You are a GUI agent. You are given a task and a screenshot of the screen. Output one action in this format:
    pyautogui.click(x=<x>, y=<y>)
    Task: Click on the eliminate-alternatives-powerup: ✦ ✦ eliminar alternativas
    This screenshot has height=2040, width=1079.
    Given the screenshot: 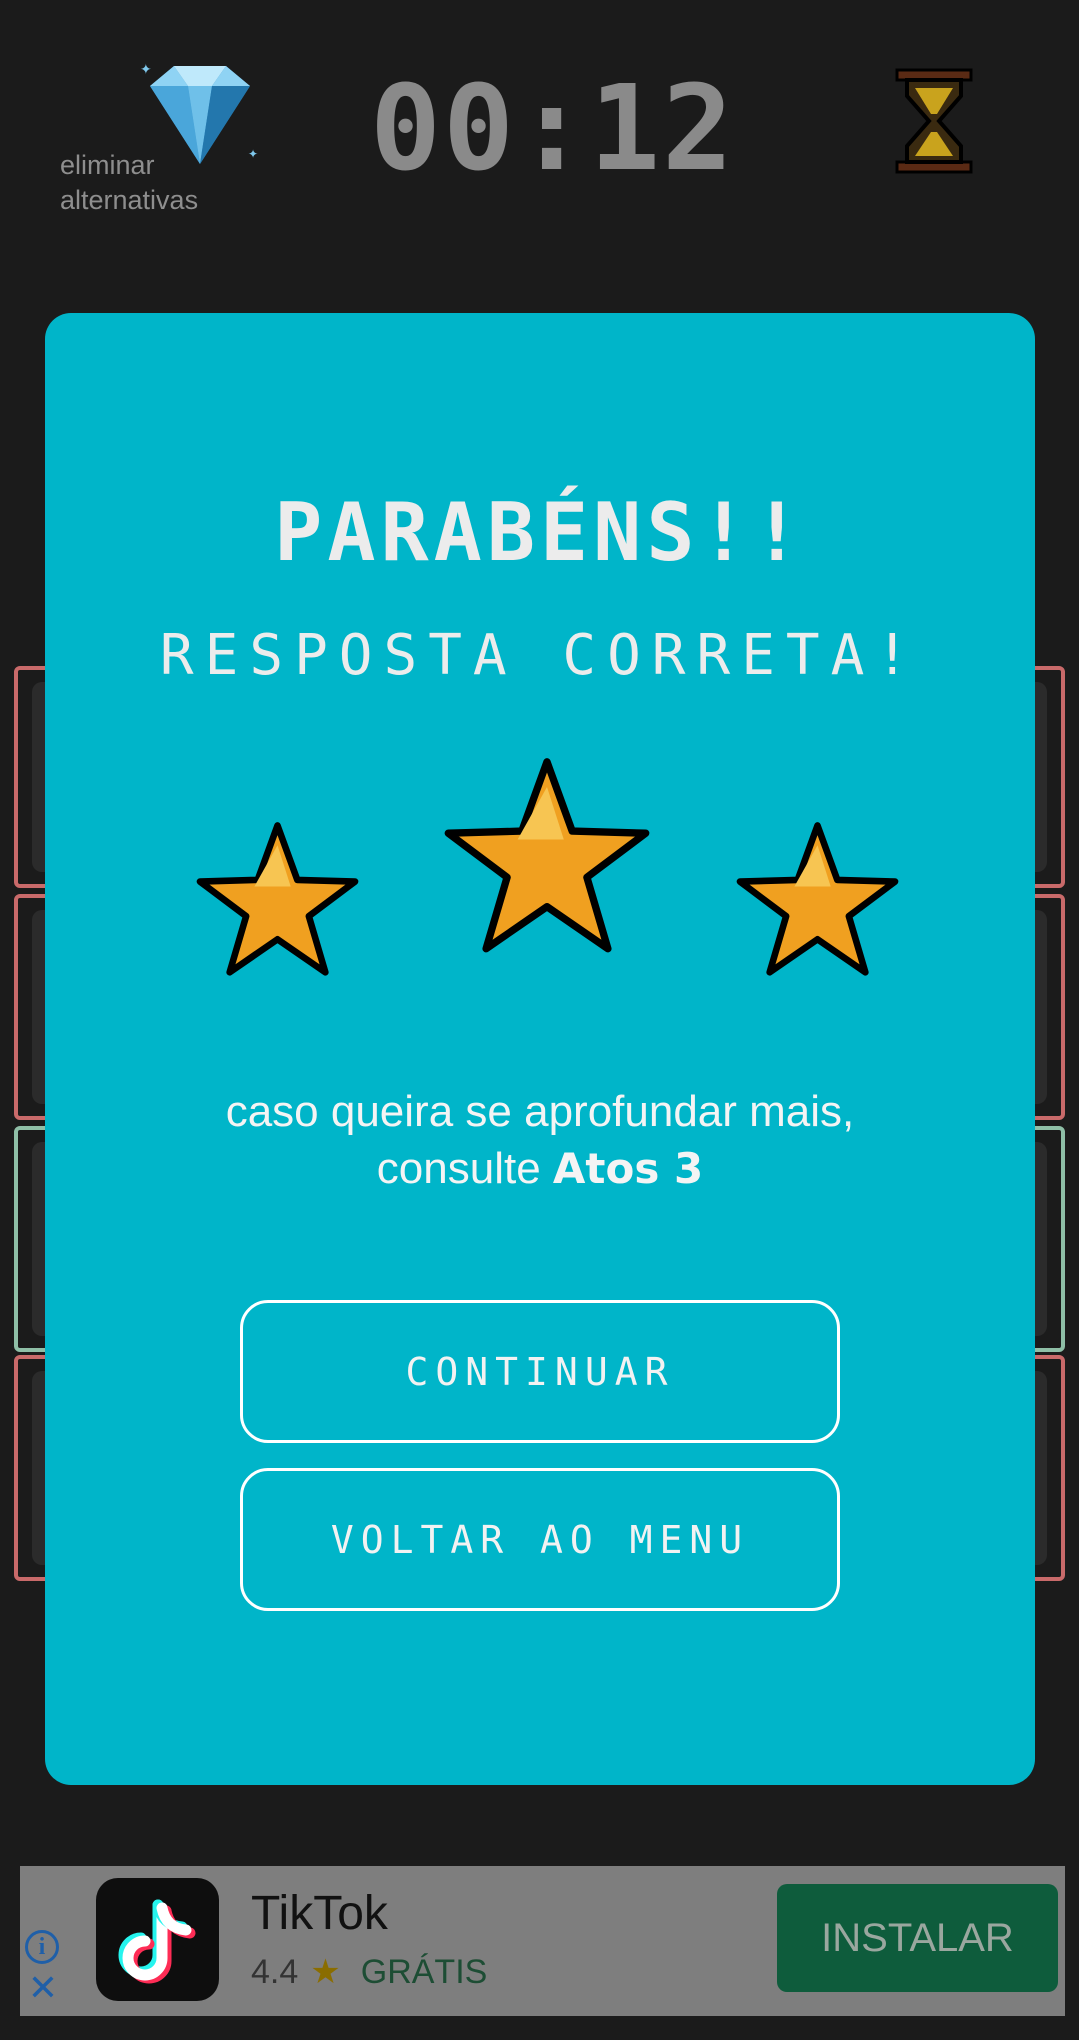 What is the action you would take?
    pyautogui.click(x=170, y=145)
    